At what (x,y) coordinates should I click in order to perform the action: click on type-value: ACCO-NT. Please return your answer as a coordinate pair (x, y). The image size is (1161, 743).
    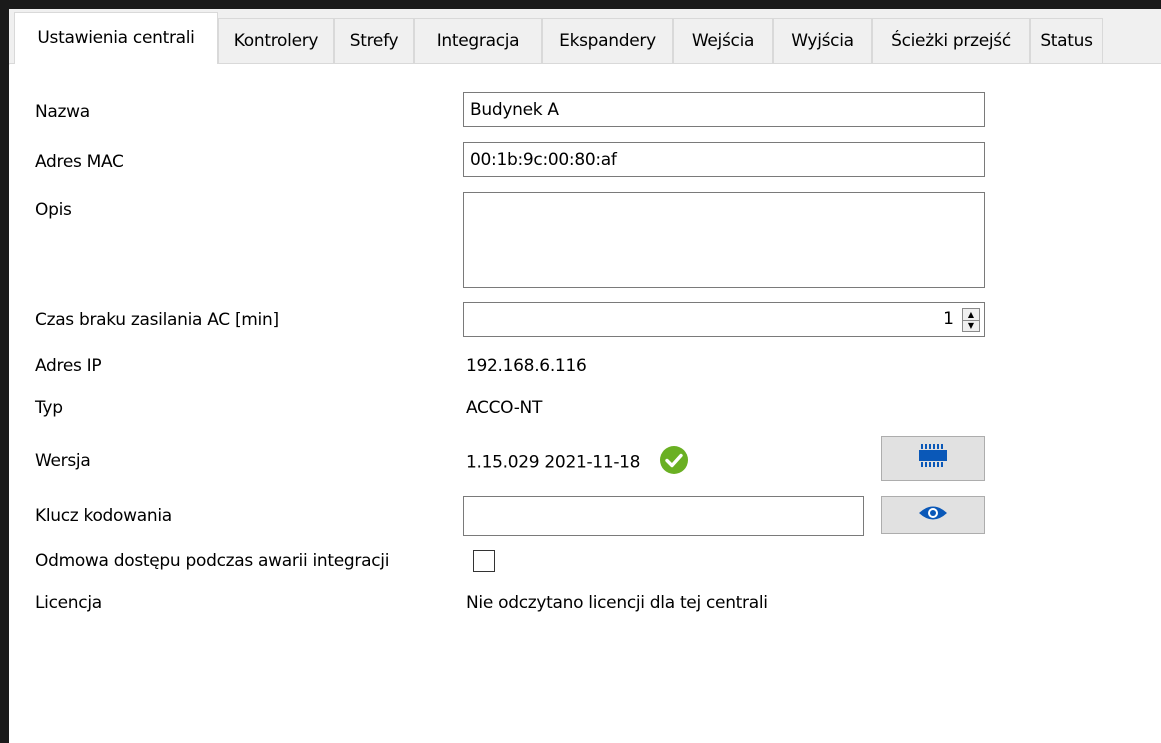
    Looking at the image, I should click on (504, 408).